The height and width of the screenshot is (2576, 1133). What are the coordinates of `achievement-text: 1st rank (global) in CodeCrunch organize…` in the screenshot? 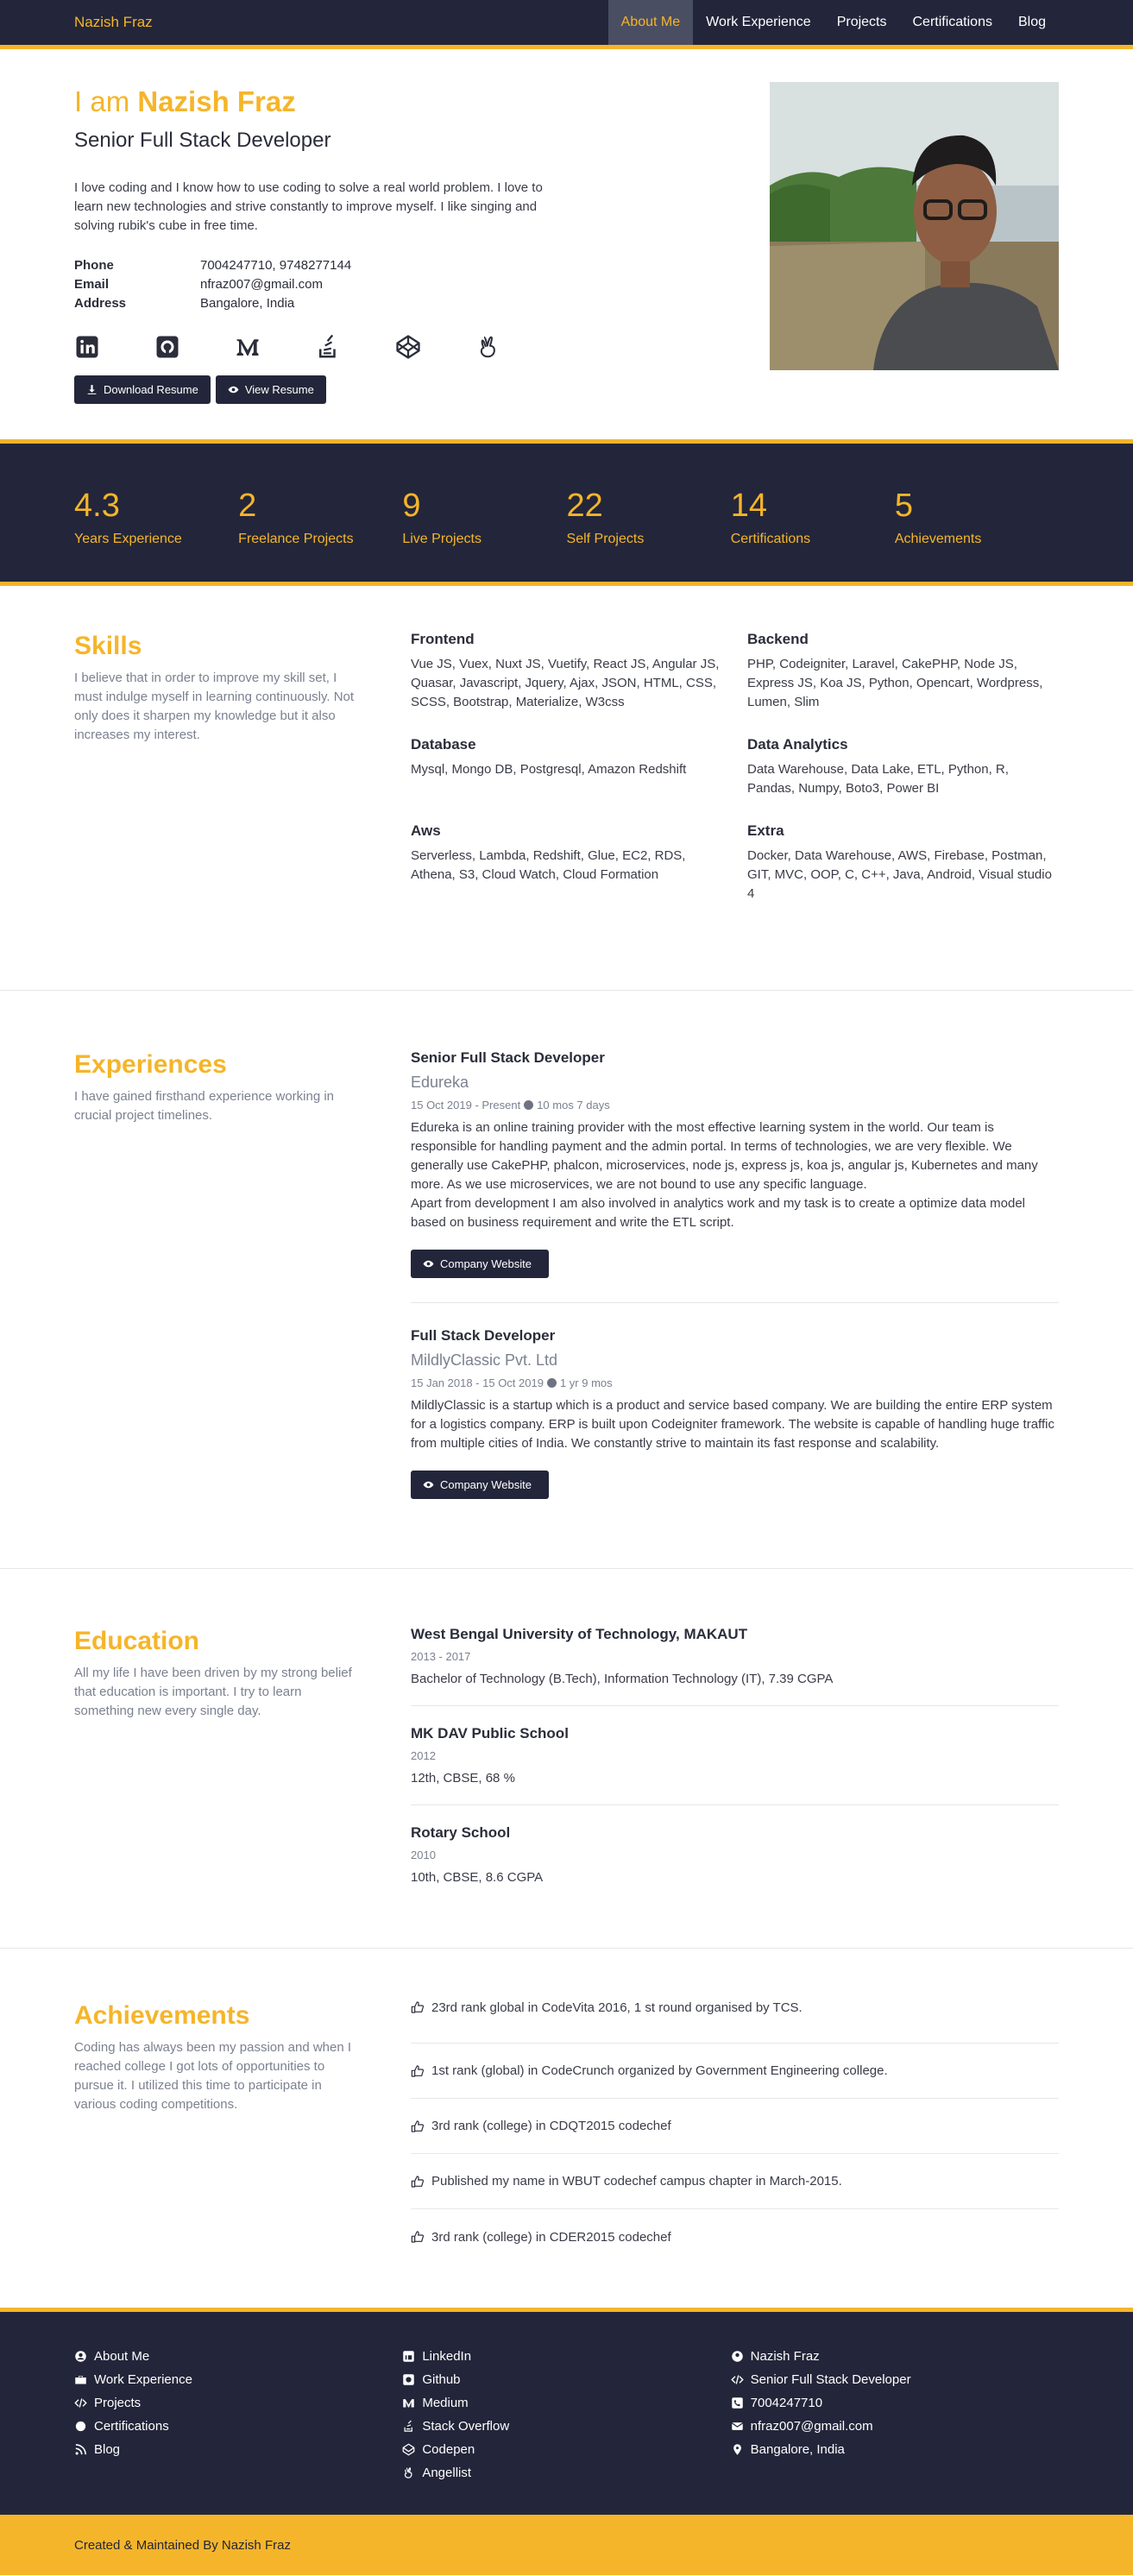 It's located at (659, 2071).